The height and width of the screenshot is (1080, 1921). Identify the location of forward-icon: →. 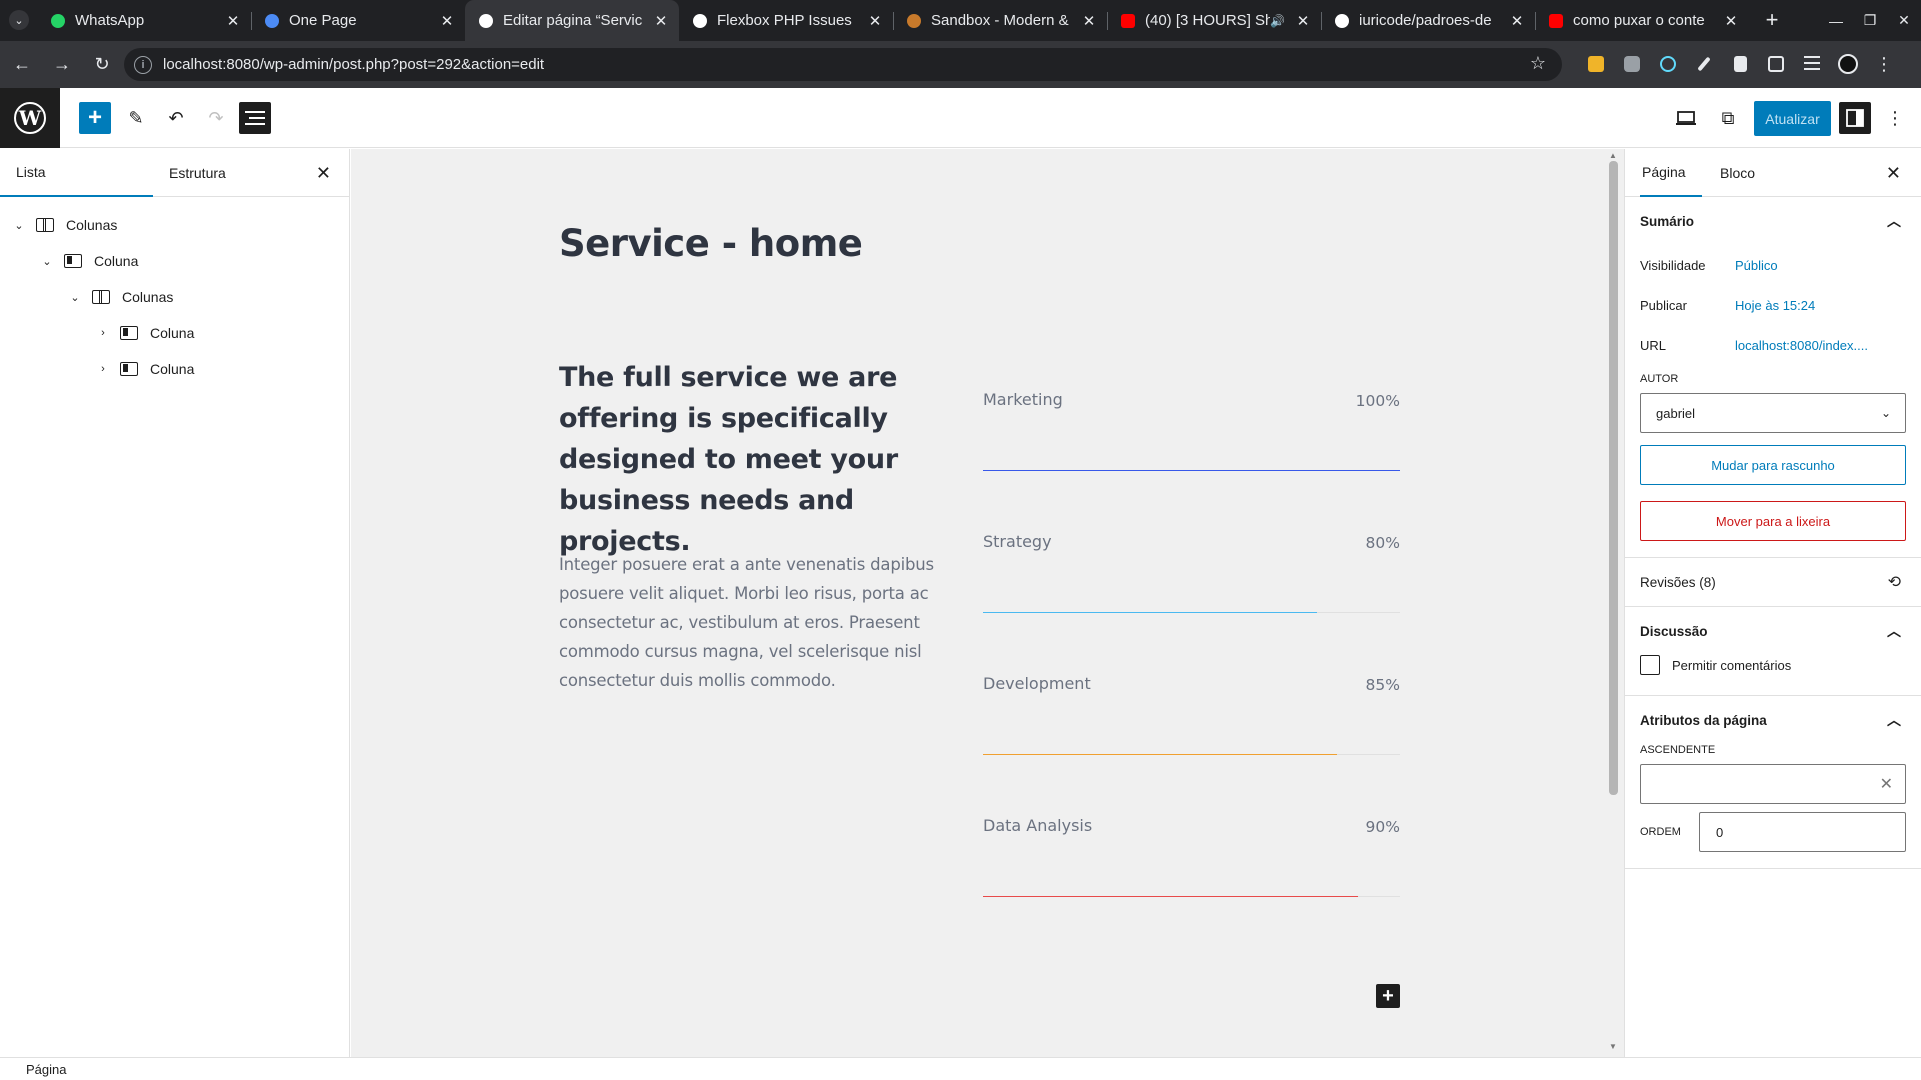
(62, 64).